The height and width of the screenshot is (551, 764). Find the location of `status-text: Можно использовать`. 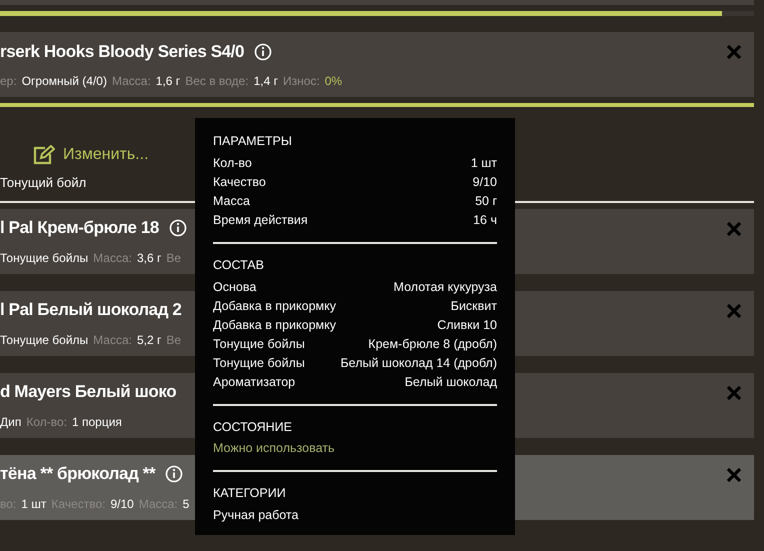

status-text: Можно использовать is located at coordinates (274, 449).